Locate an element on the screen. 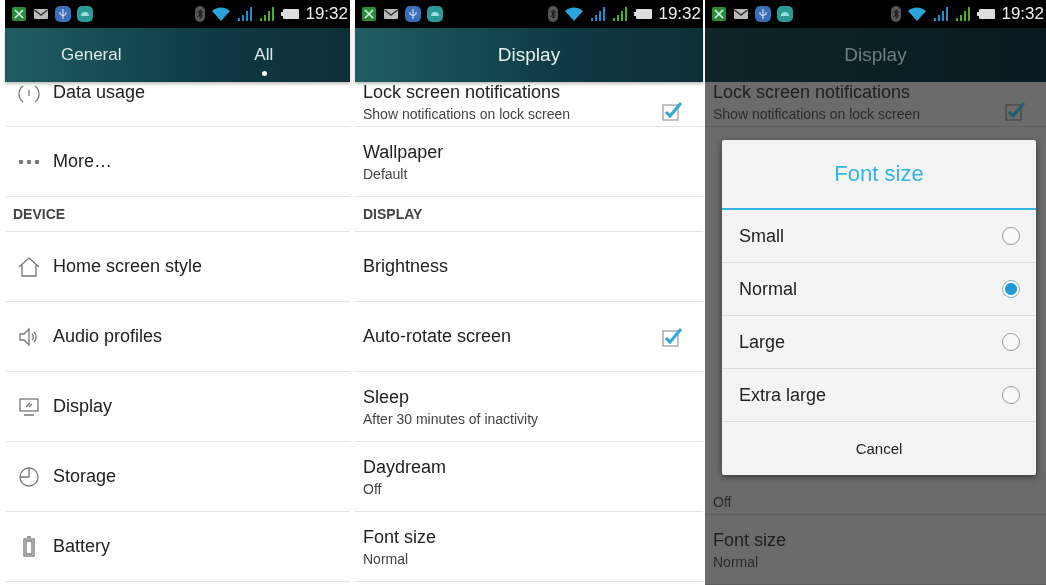  tab: General is located at coordinates (91, 55).